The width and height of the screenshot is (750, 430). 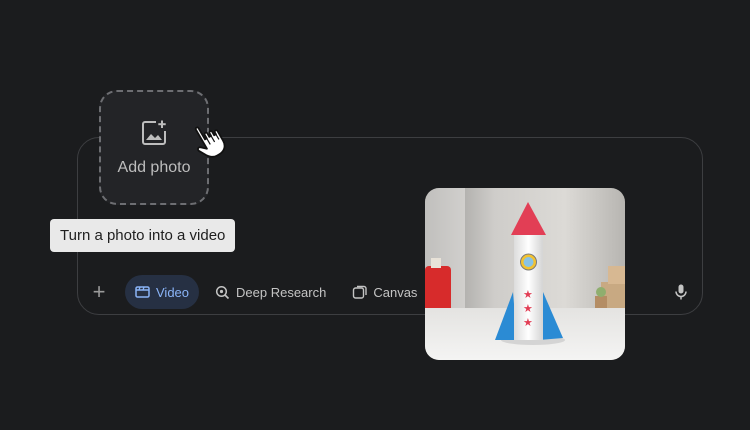 I want to click on hand-pointer-icon, so click(x=210, y=142).